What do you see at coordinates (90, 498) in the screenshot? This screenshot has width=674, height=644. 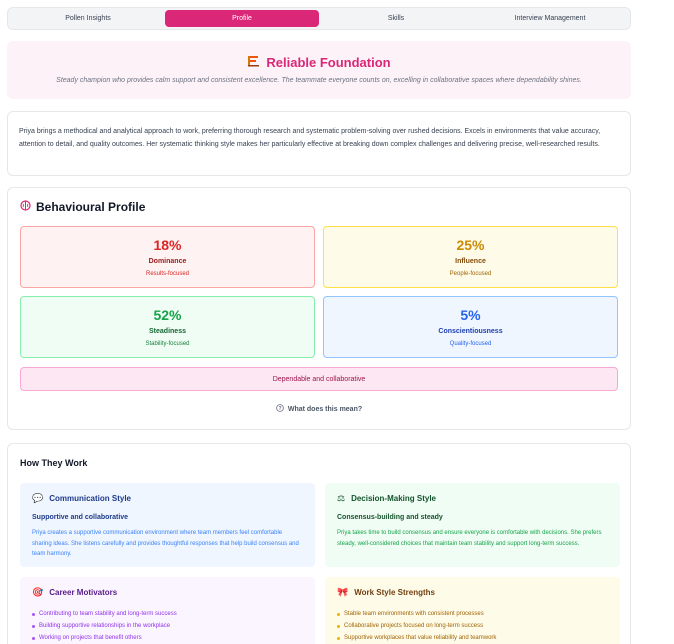 I see `communication-style-title: Communication Style` at bounding box center [90, 498].